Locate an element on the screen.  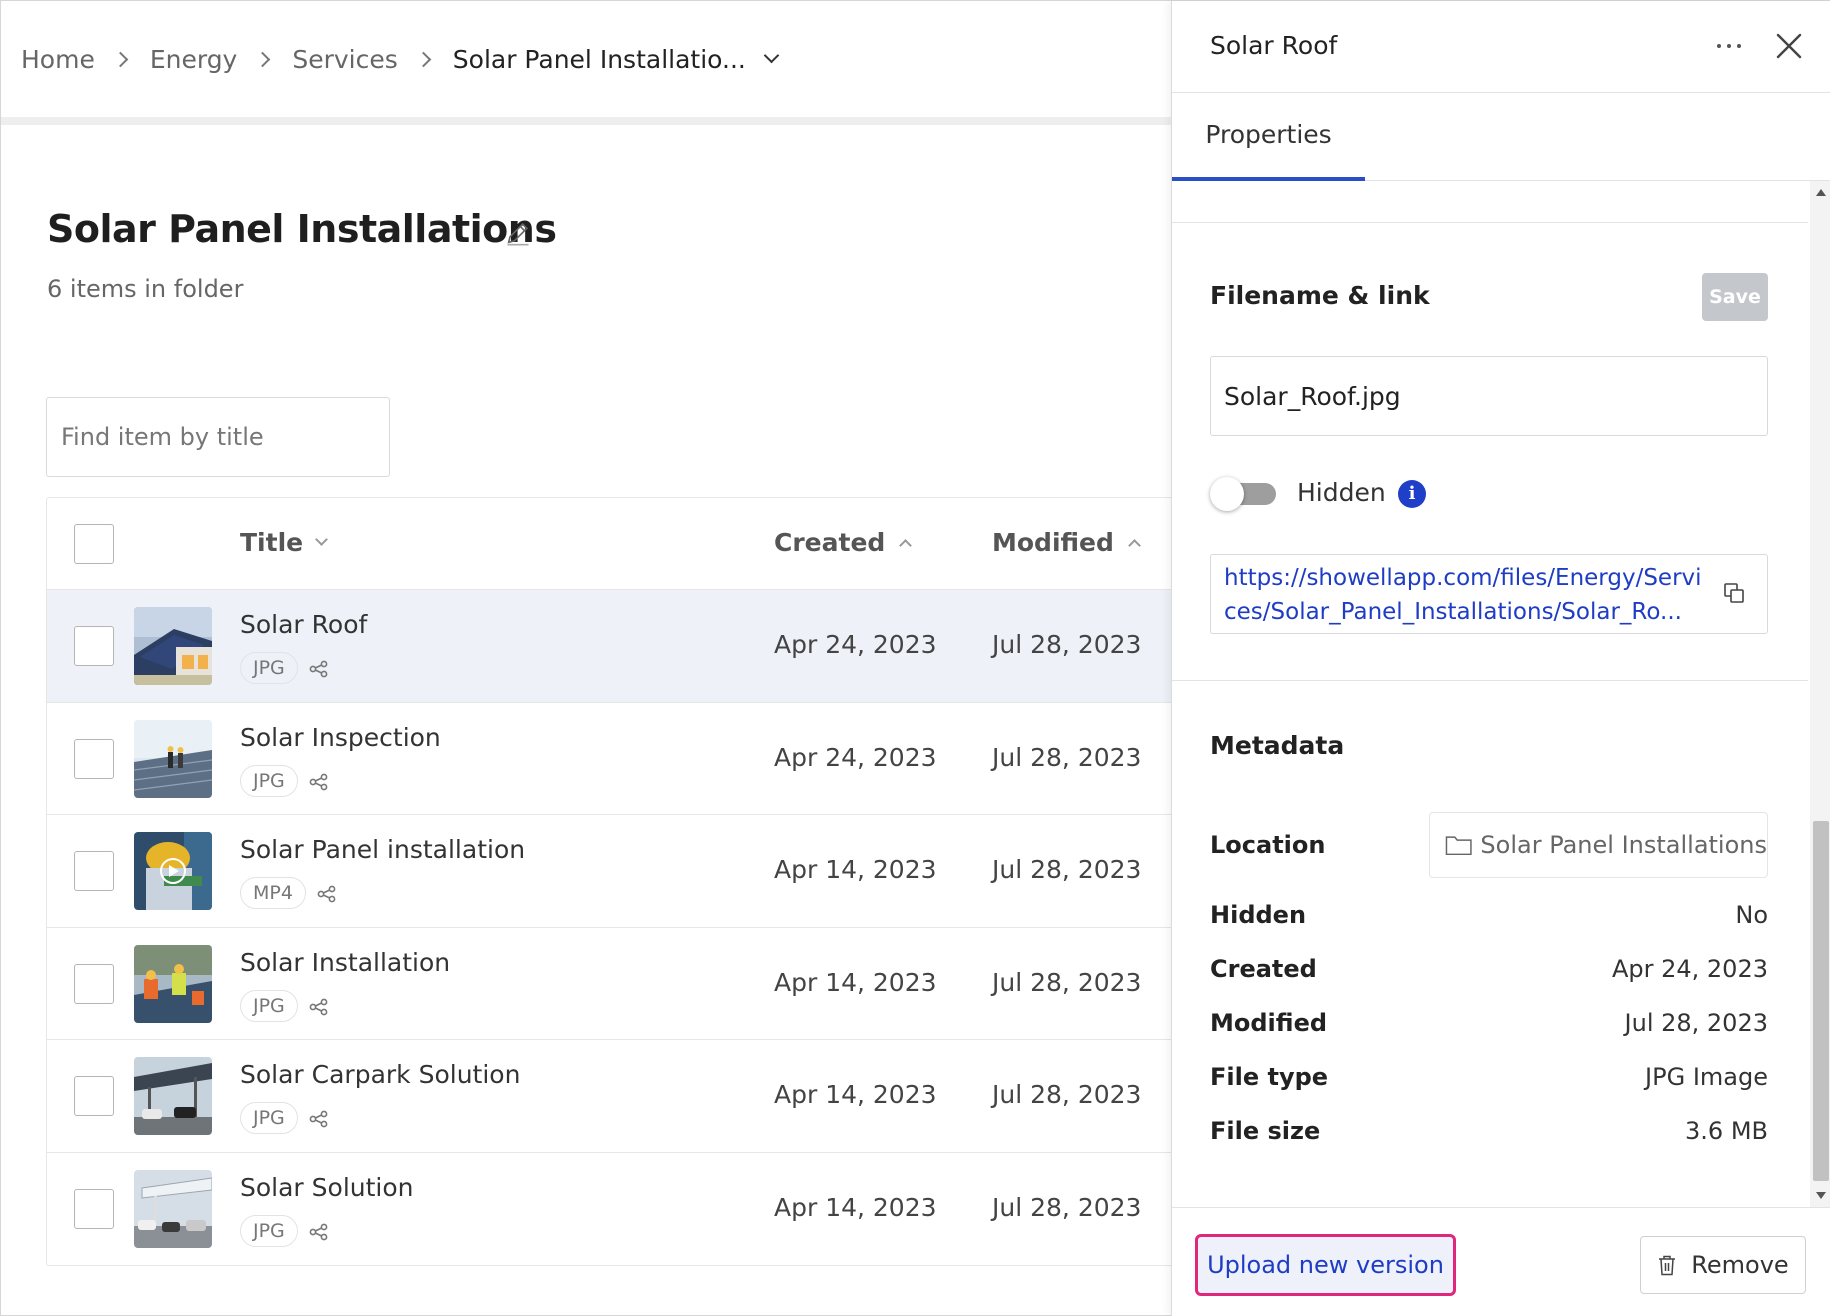
scrollbar-thumb is located at coordinates (1821, 1001).